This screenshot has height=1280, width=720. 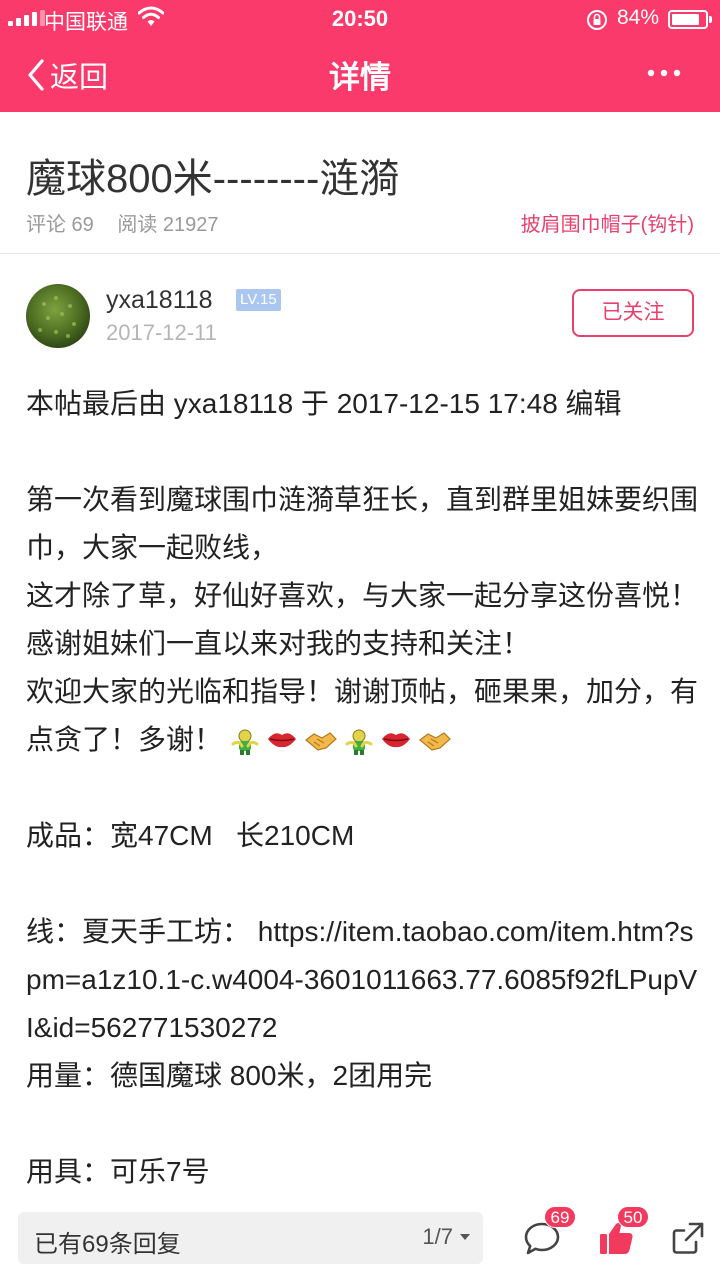 What do you see at coordinates (362, 595) in the screenshot?
I see `content-paragraph: 这才除了草，好仙好喜欢，与大家一起分享这份喜悦！` at bounding box center [362, 595].